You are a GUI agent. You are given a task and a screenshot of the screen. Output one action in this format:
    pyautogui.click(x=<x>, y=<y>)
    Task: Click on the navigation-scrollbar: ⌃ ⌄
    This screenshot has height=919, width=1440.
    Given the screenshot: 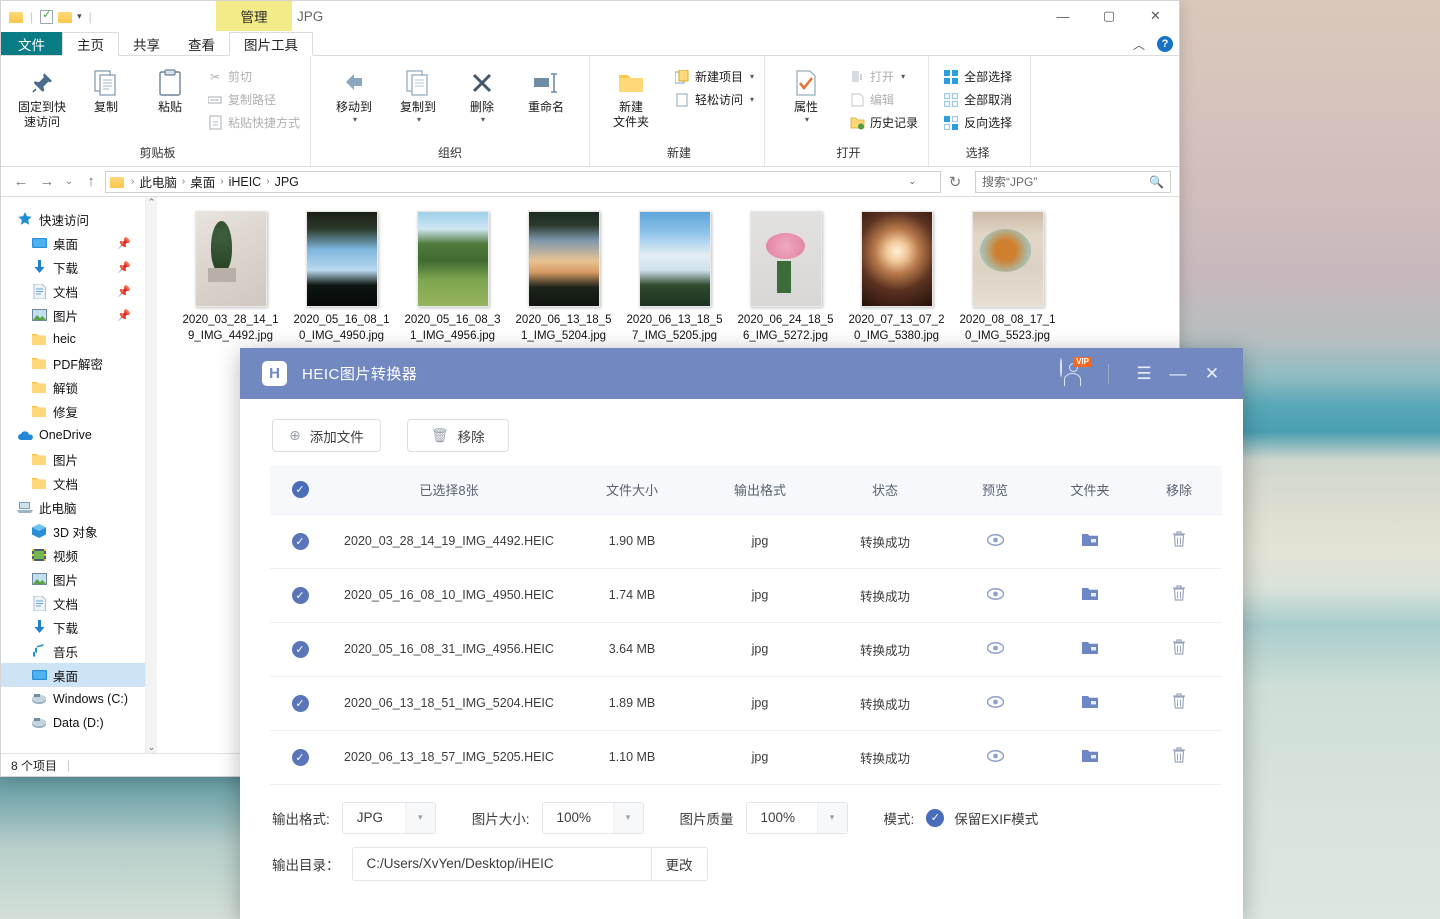 What is the action you would take?
    pyautogui.click(x=151, y=475)
    